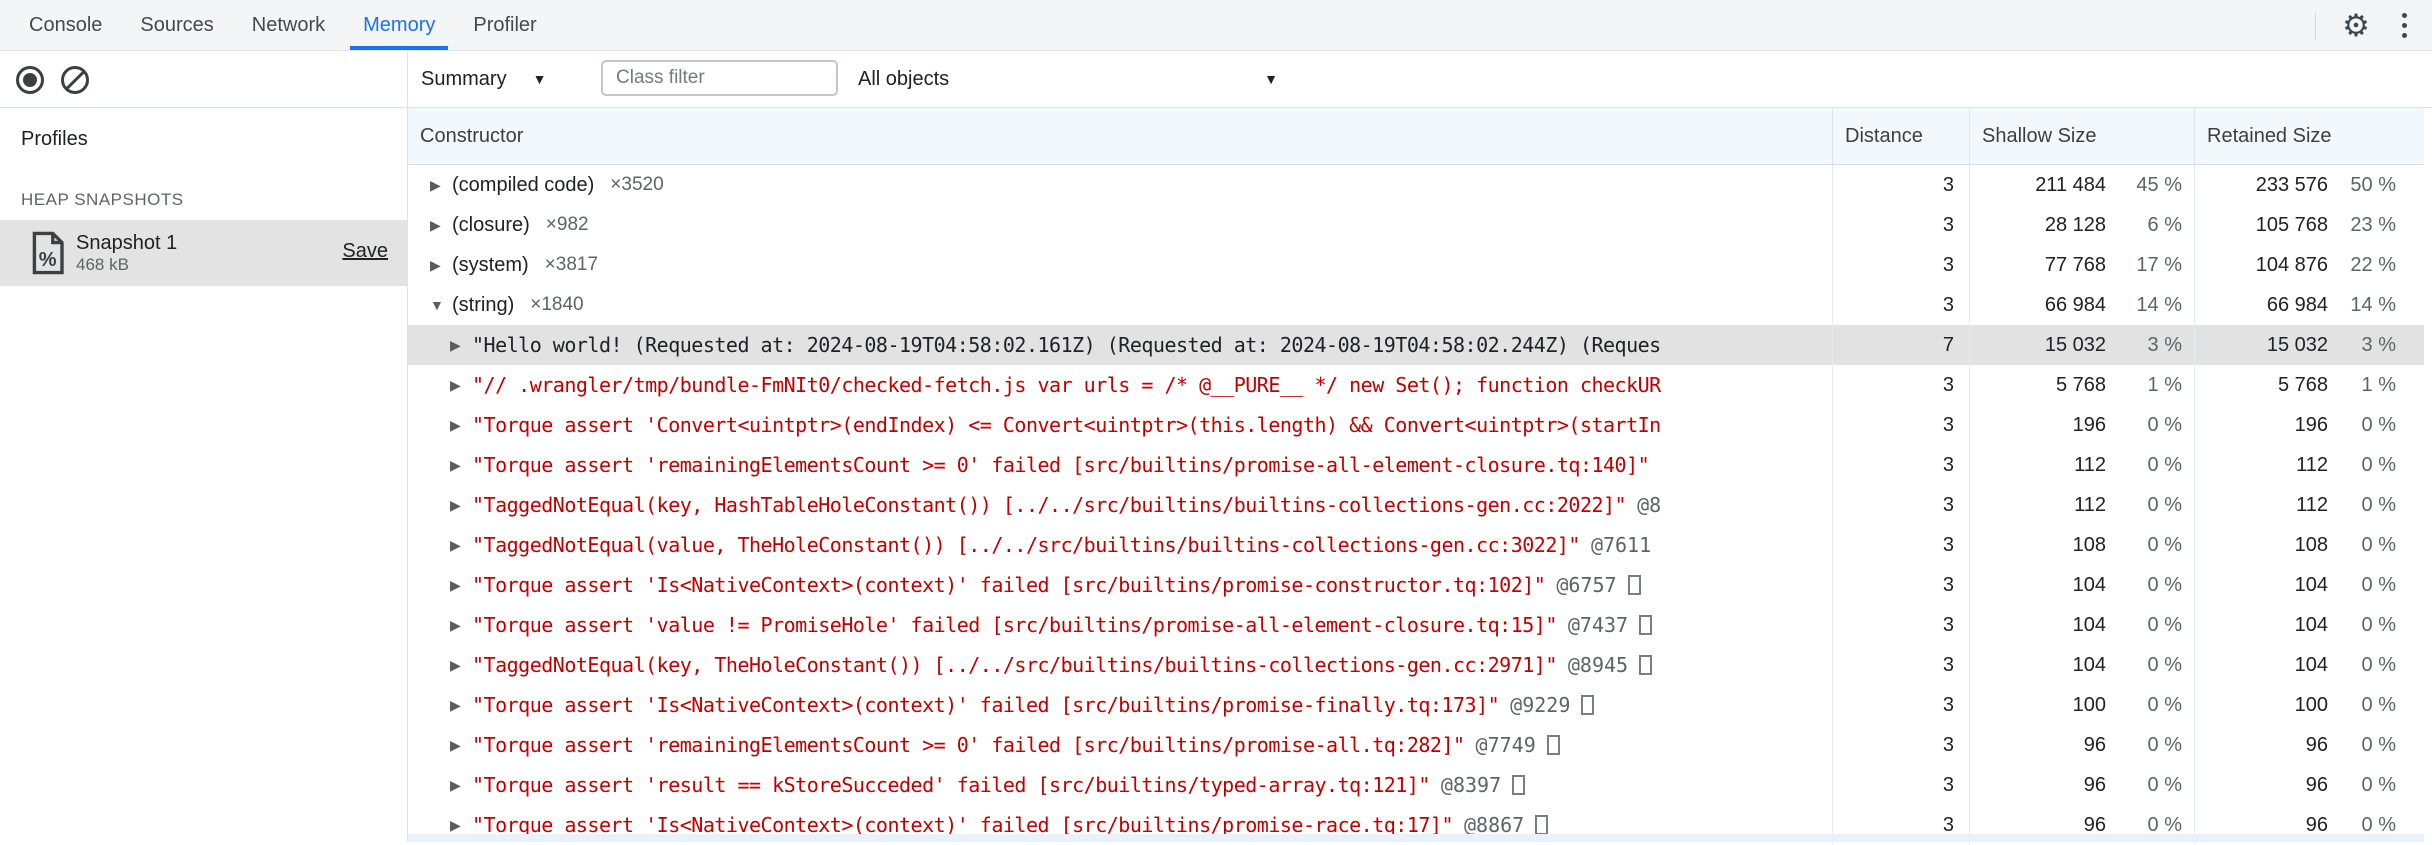  I want to click on settings-gear-icon: ⚙, so click(2356, 25).